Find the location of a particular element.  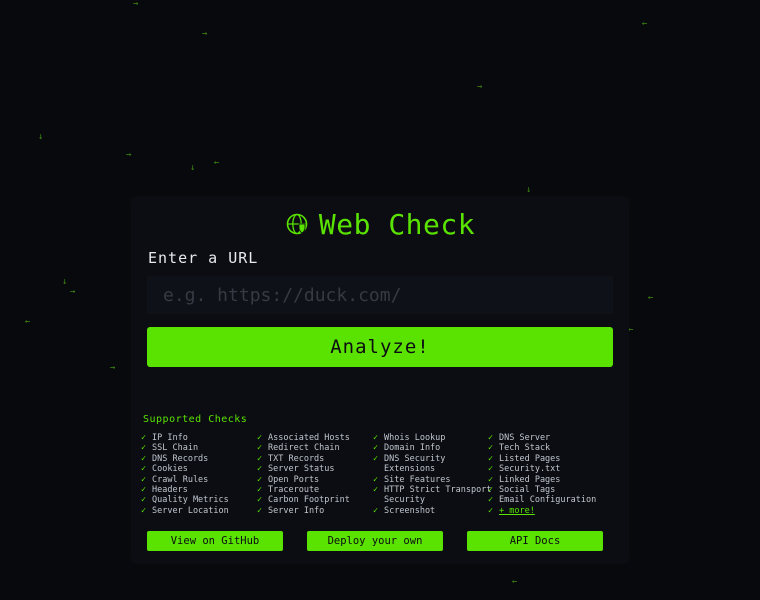

check-label: Redirect Chain is located at coordinates (304, 448).